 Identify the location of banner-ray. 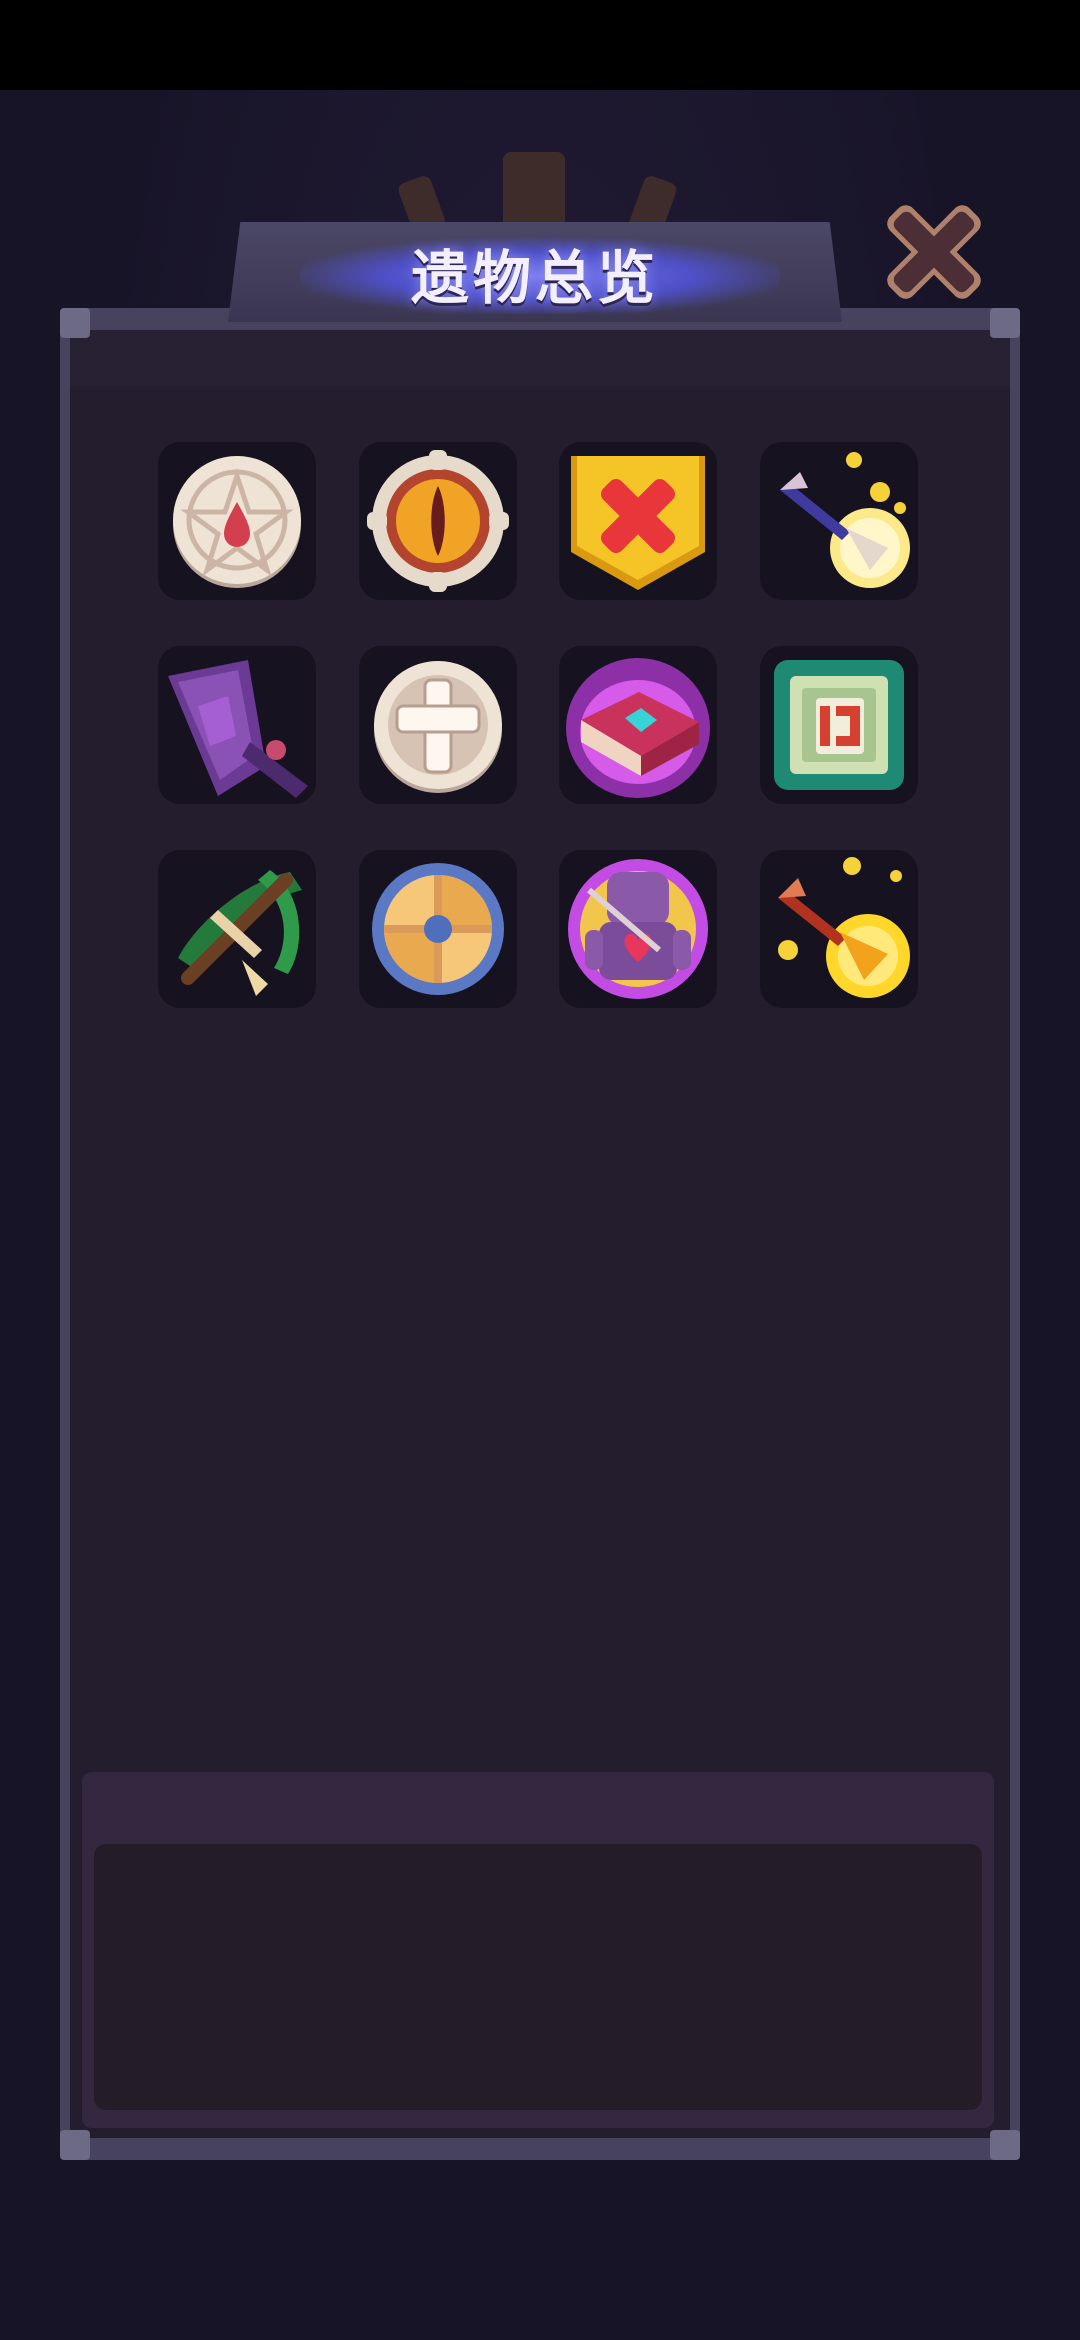
(534, 192).